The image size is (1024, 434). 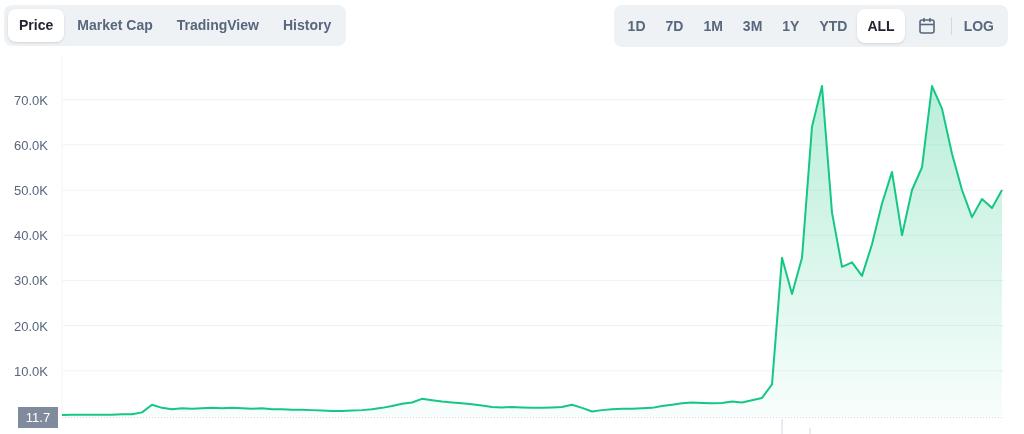 I want to click on chart-tab: TradingView, so click(x=217, y=25).